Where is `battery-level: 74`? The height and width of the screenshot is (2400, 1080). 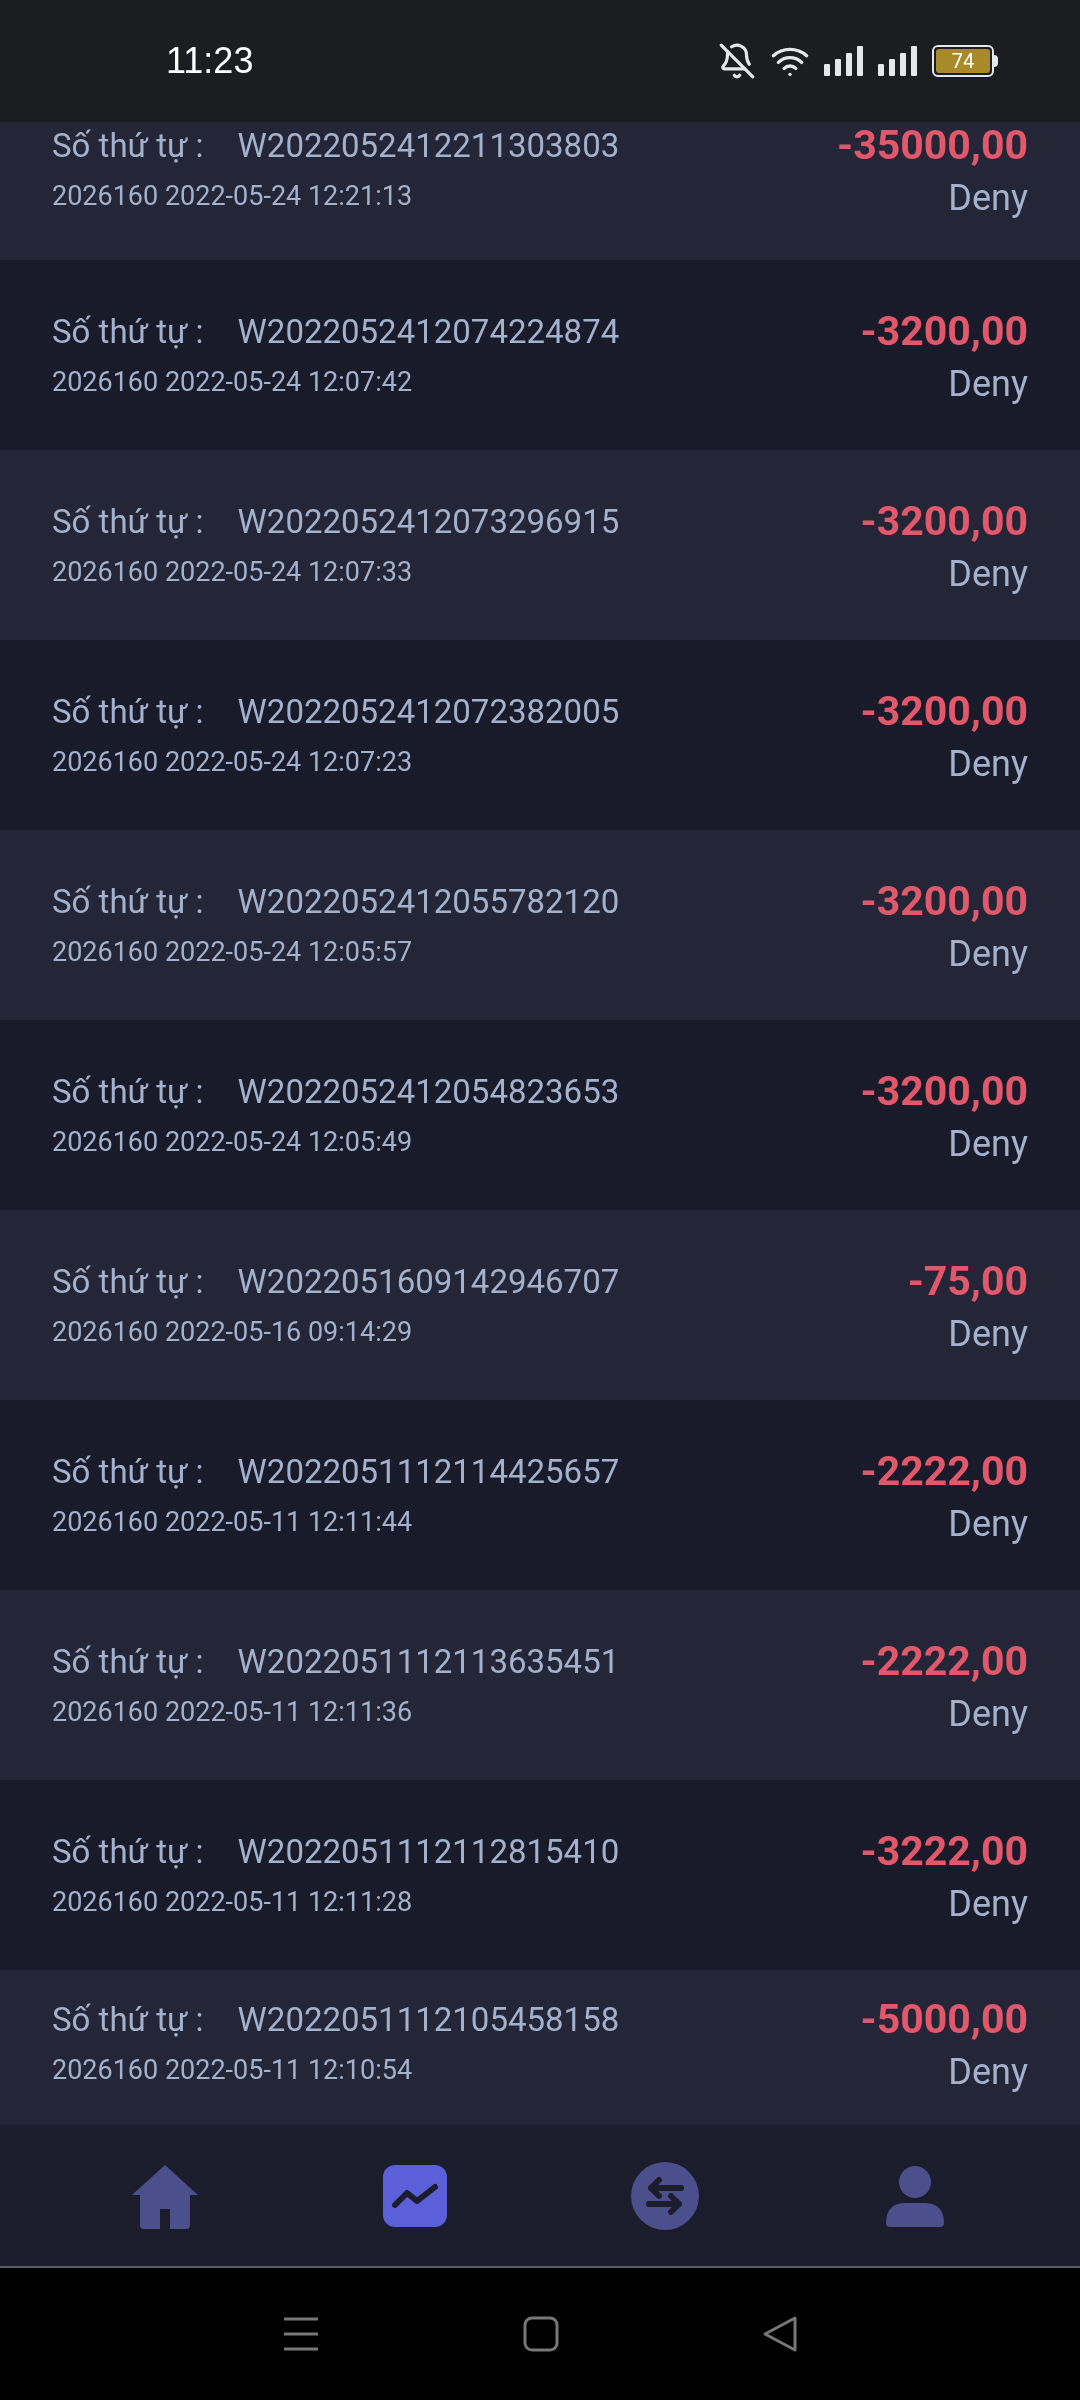 battery-level: 74 is located at coordinates (963, 61).